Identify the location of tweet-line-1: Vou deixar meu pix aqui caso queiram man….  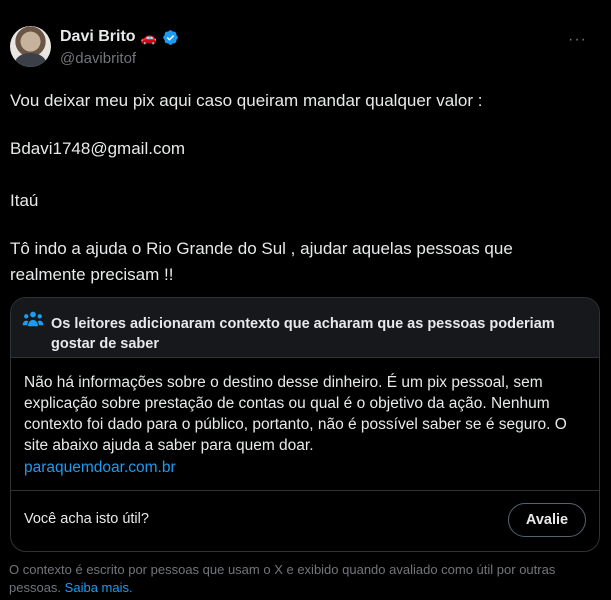
(246, 100).